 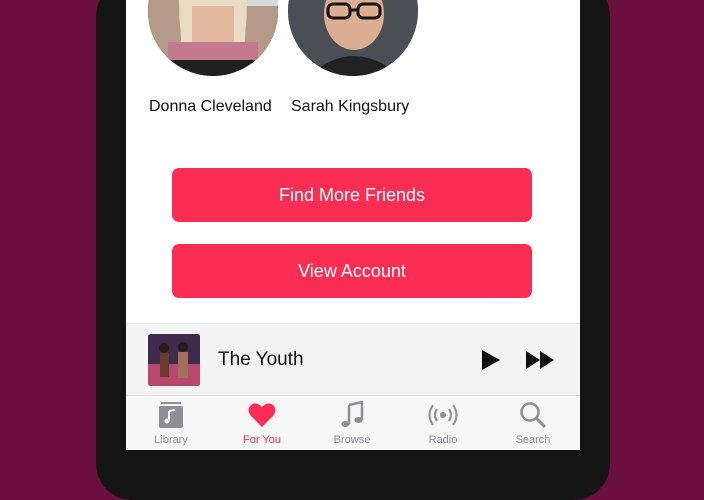 I want to click on radio-icon, so click(x=443, y=415).